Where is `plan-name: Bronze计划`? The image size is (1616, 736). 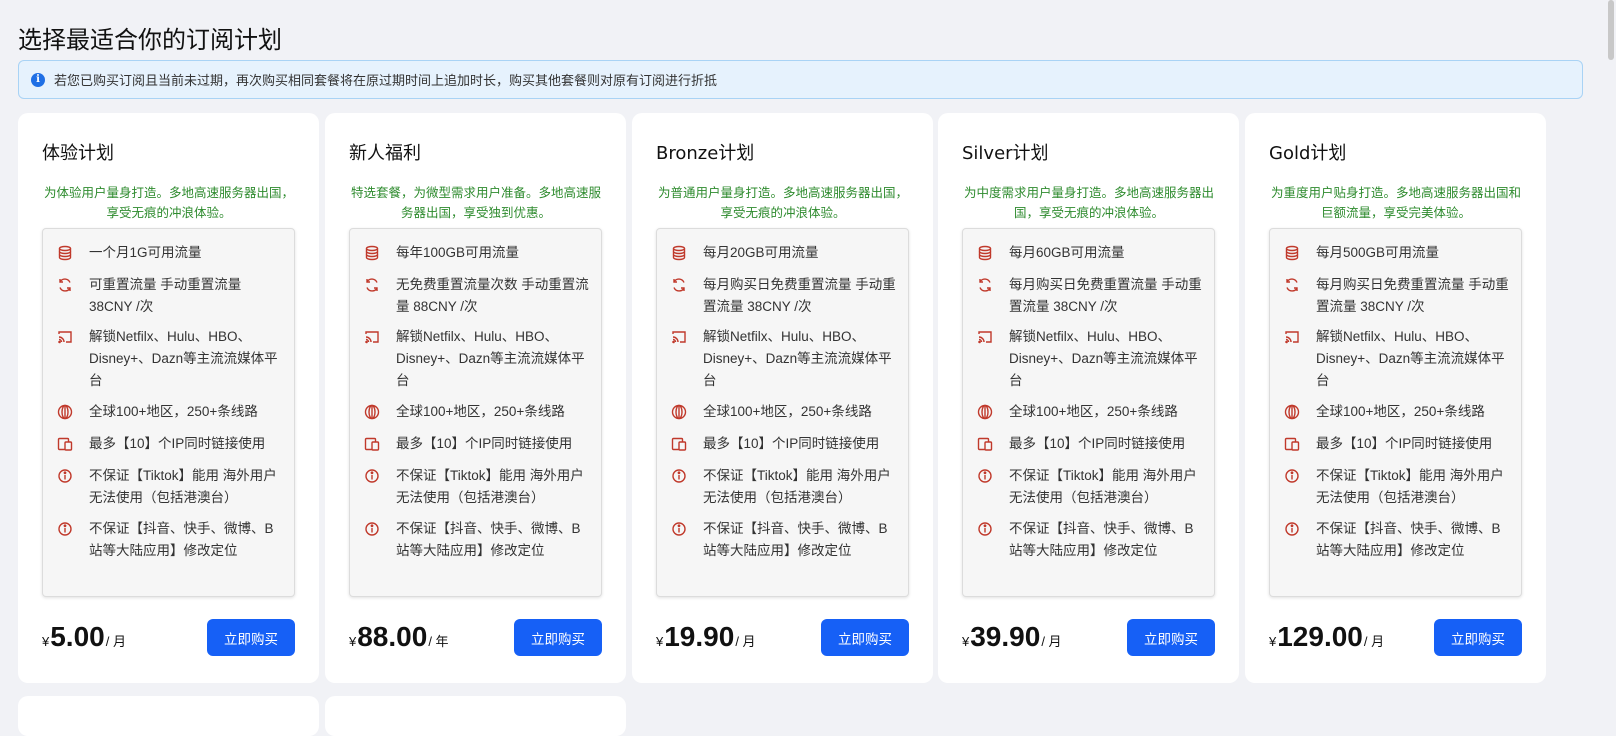
plan-name: Bronze计划 is located at coordinates (705, 153).